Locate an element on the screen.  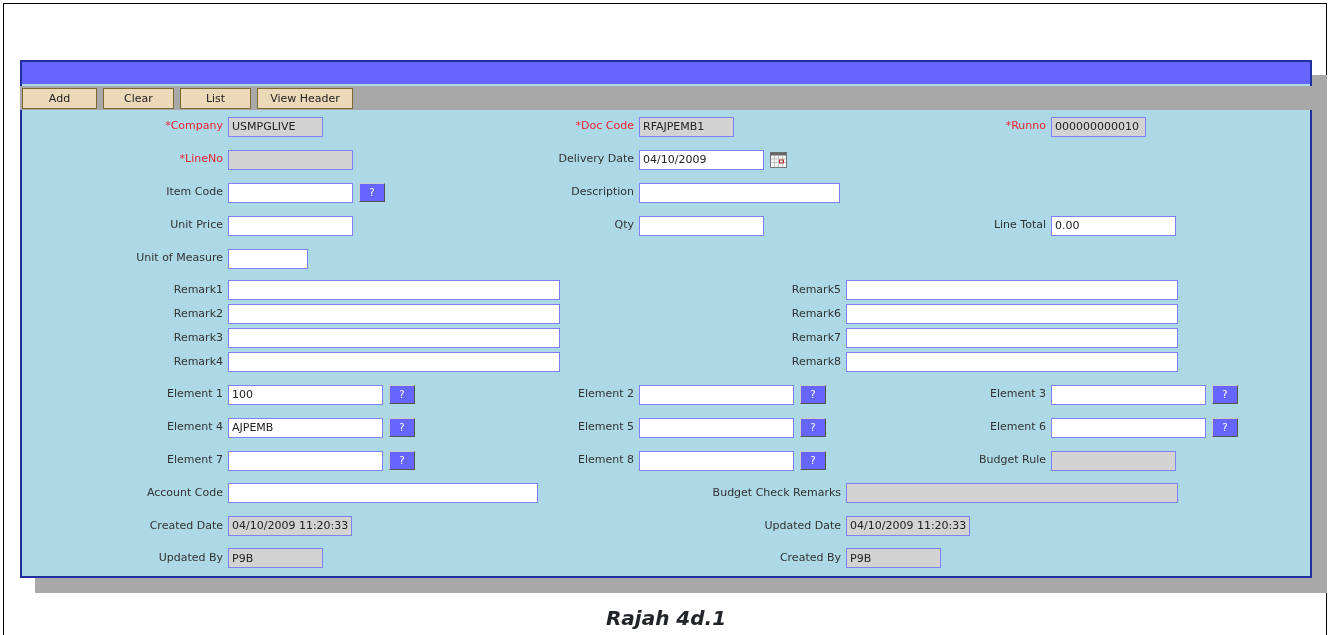
field-label: Account Code is located at coordinates (184, 493).